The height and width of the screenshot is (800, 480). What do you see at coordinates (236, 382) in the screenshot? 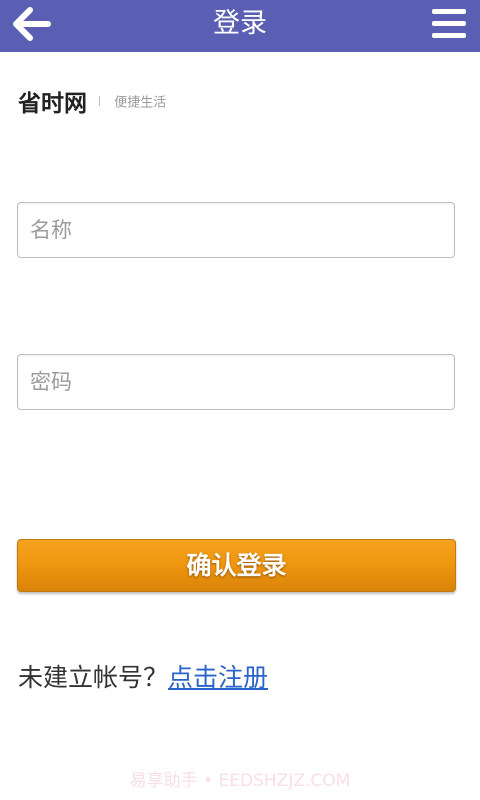
I see `password-input` at bounding box center [236, 382].